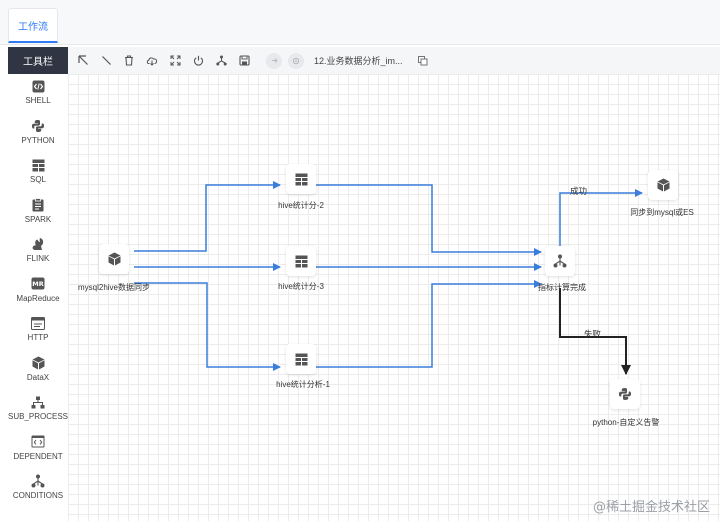  What do you see at coordinates (38, 60) in the screenshot?
I see `toolbox-title: 工具栏` at bounding box center [38, 60].